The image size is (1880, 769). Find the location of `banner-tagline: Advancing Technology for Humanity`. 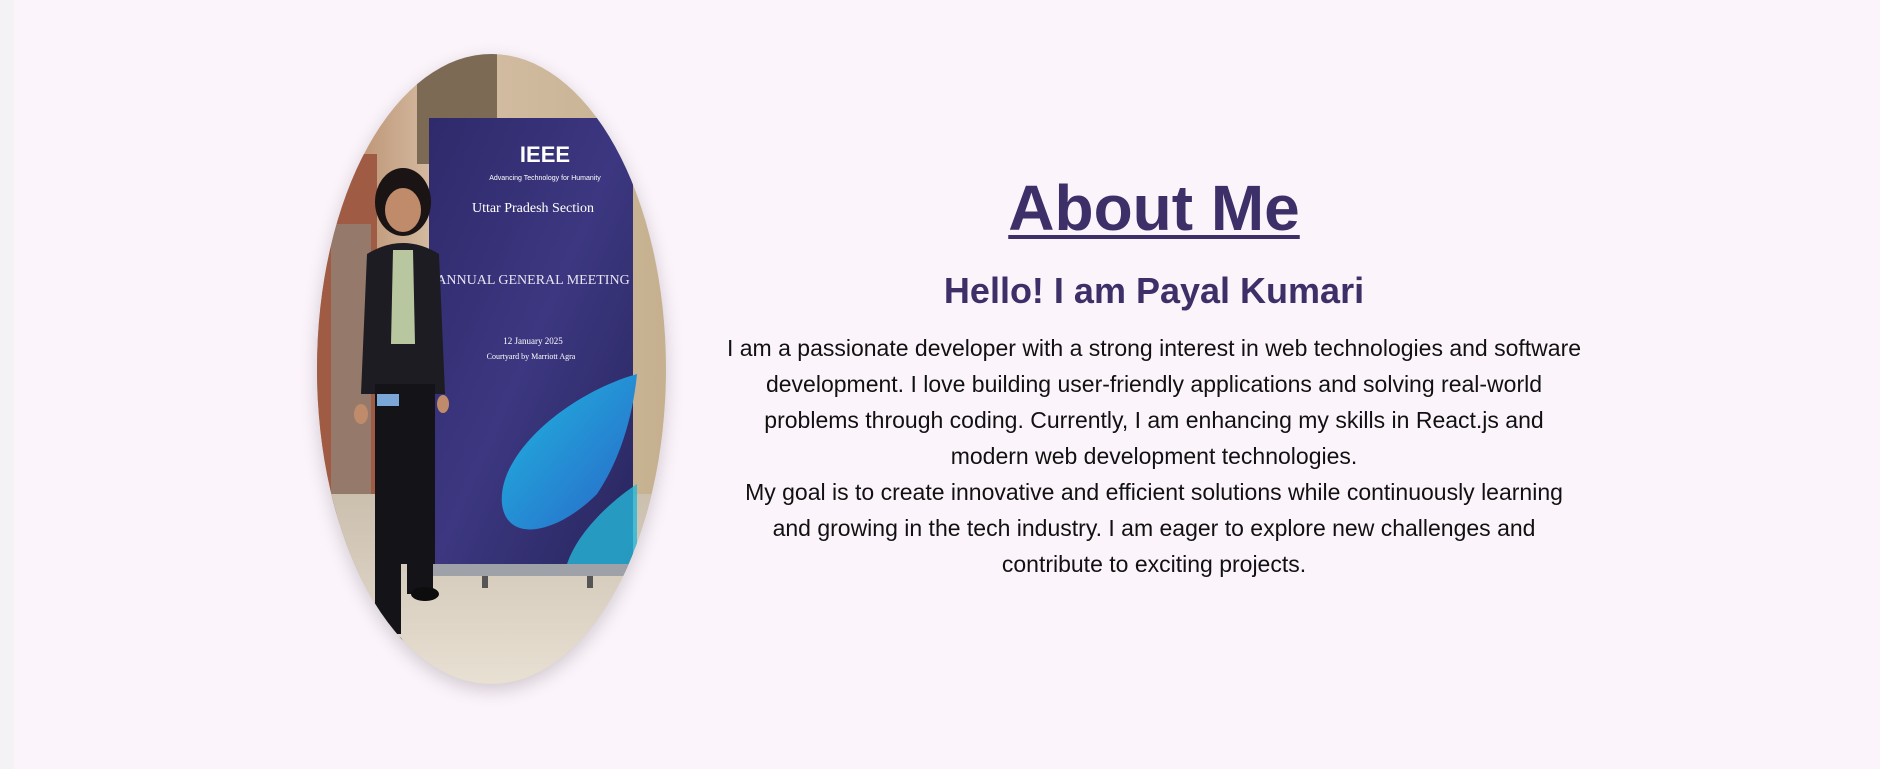

banner-tagline: Advancing Technology for Humanity is located at coordinates (545, 178).